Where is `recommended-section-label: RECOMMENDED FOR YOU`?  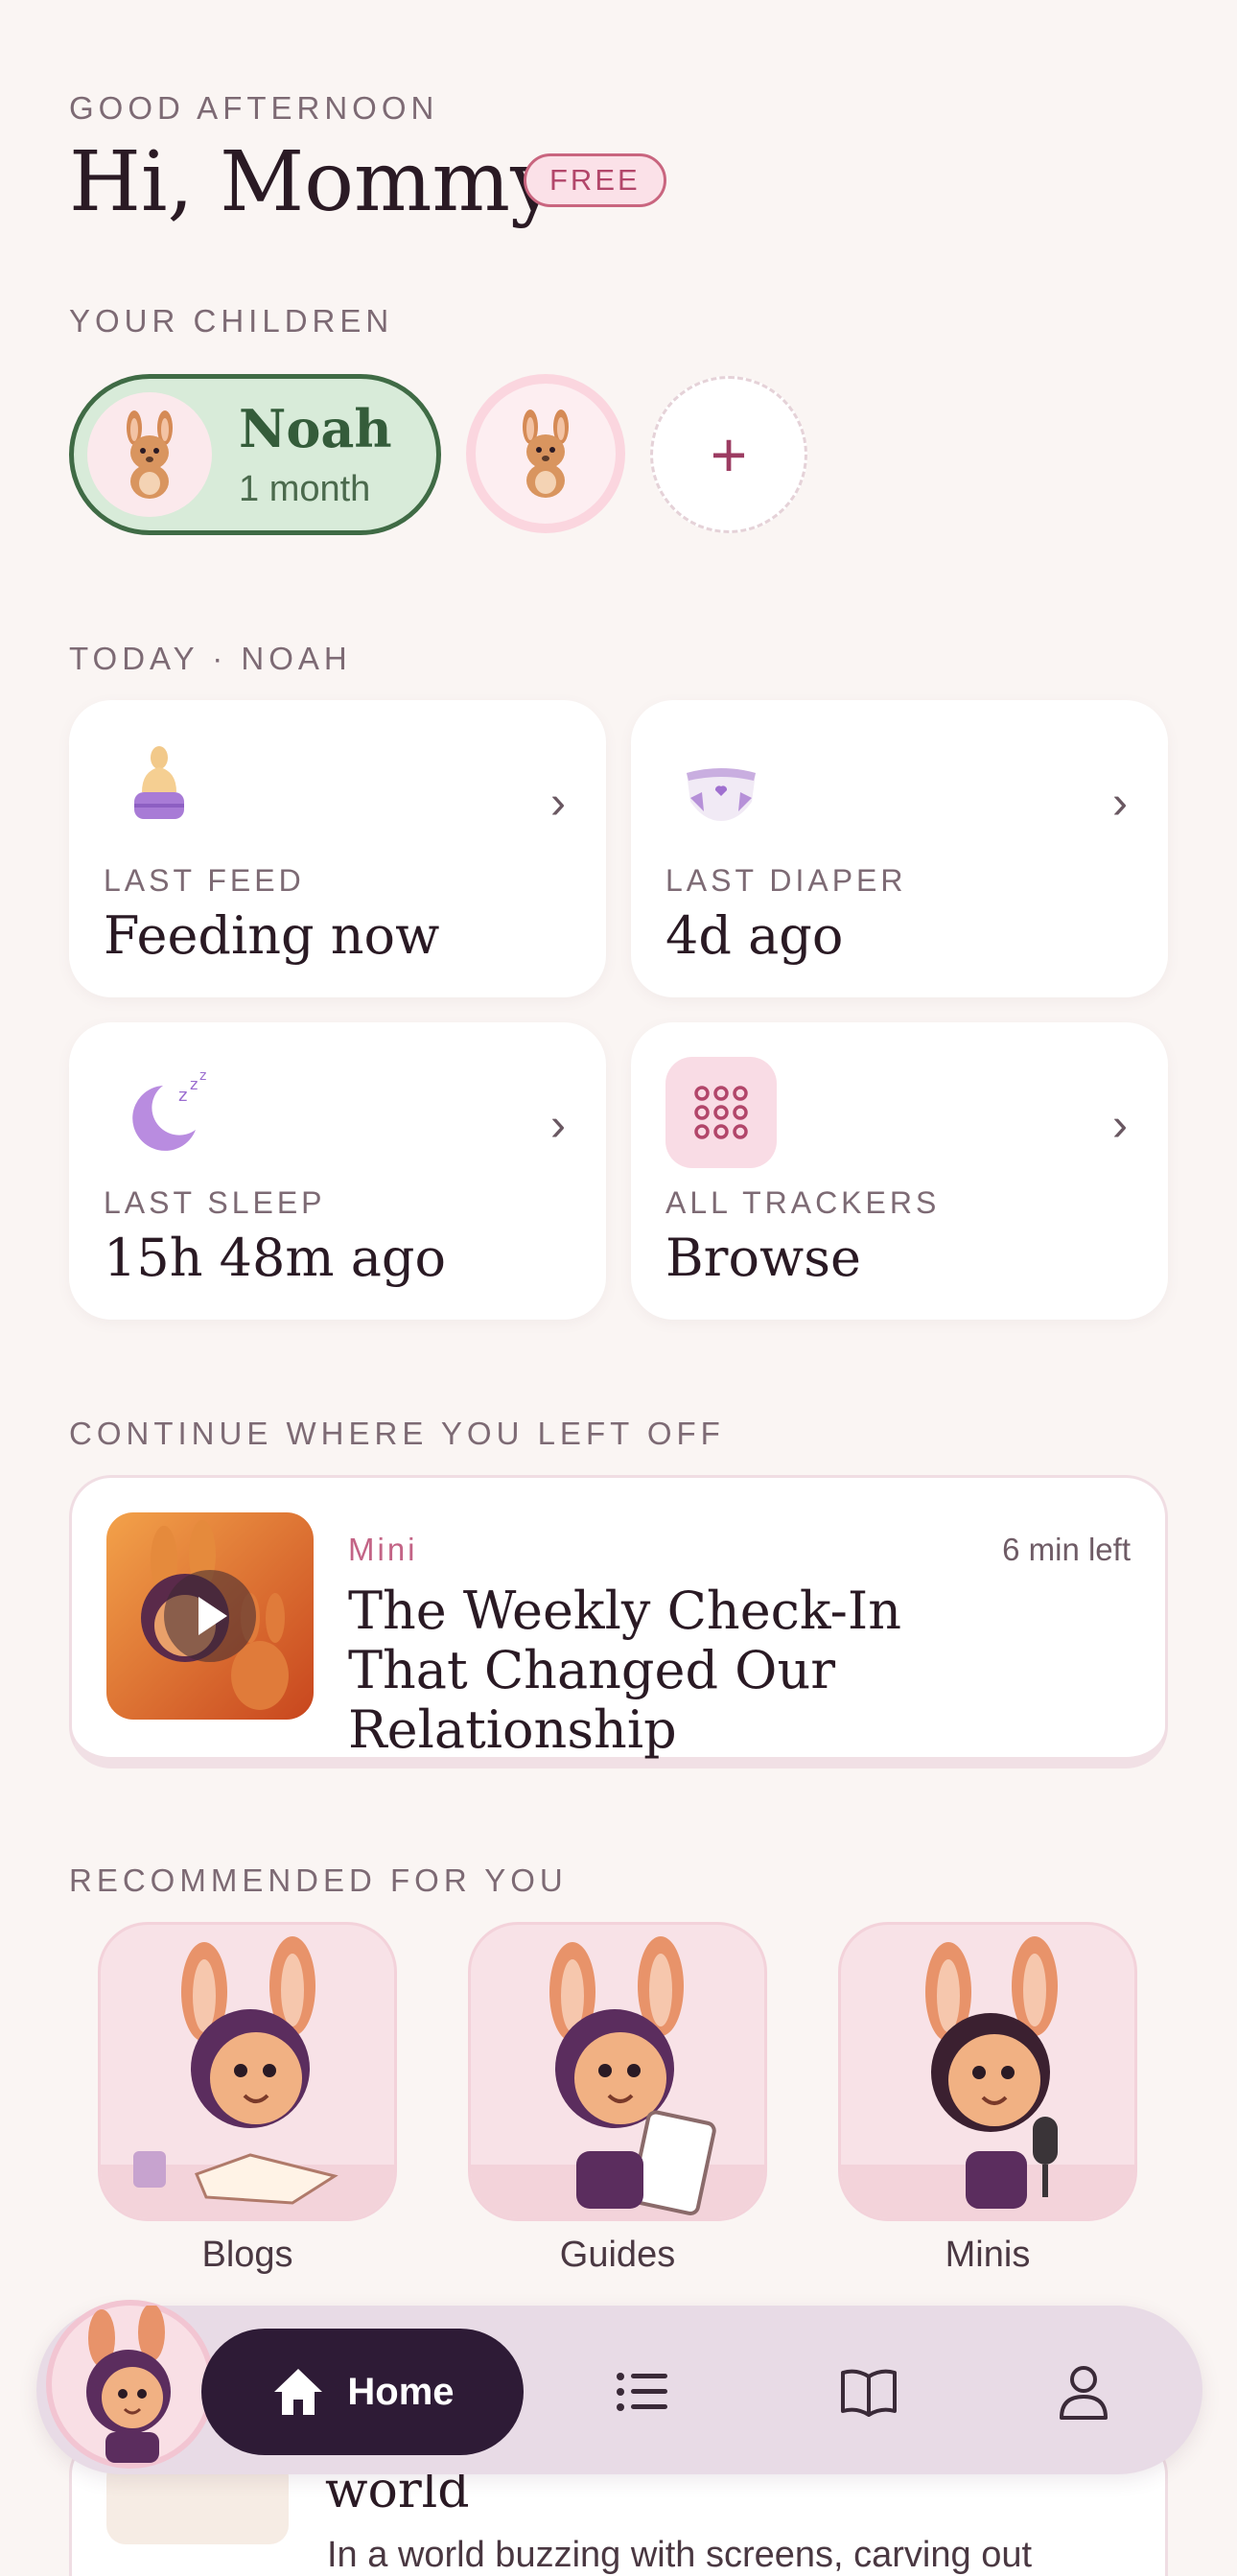 recommended-section-label: RECOMMENDED FOR YOU is located at coordinates (318, 1880).